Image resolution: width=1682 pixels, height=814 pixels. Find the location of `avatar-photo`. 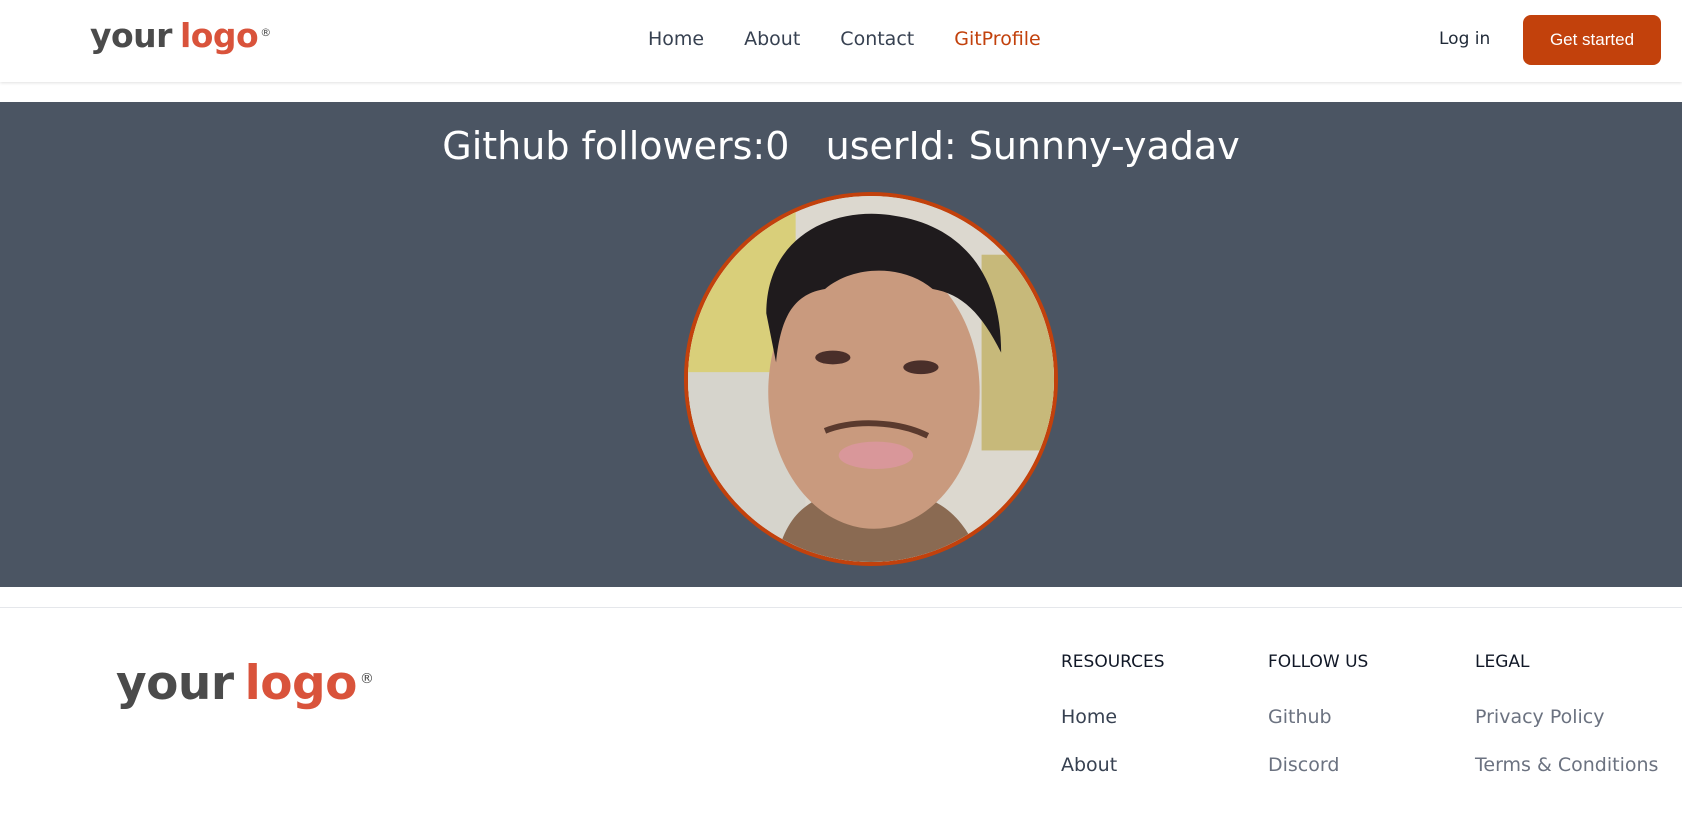

avatar-photo is located at coordinates (871, 379).